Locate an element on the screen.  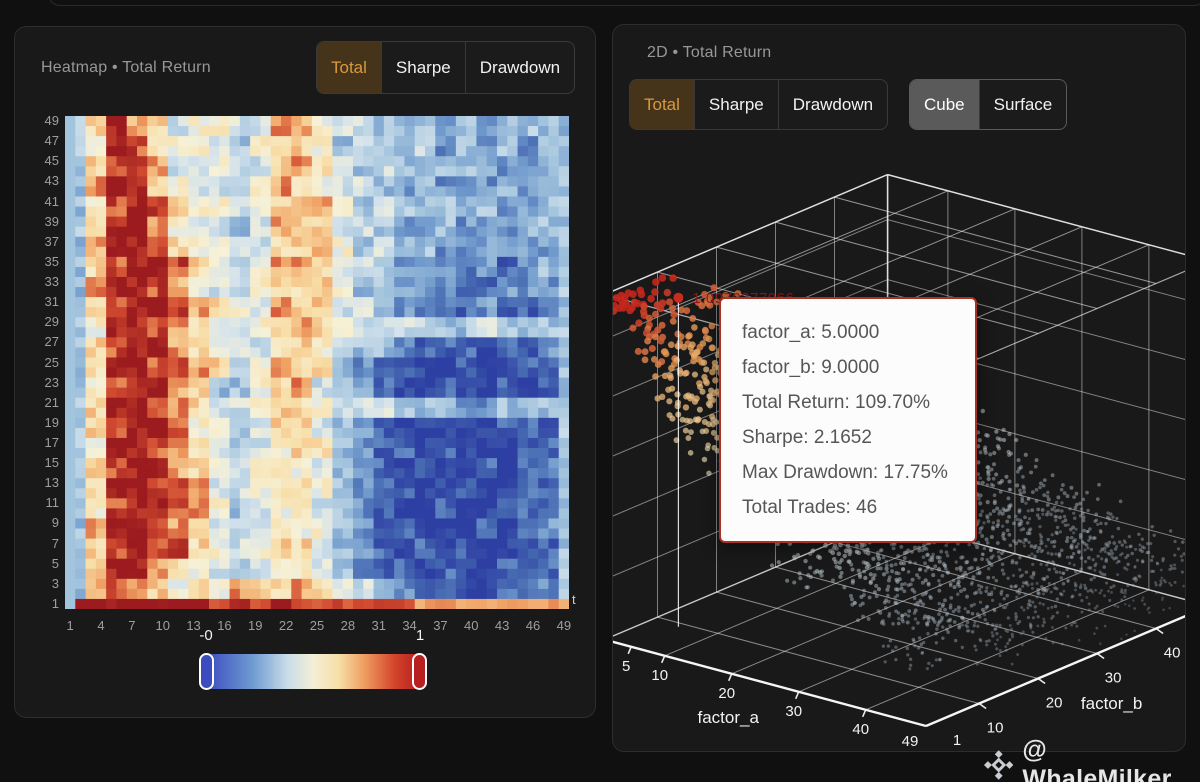
heatmap-y-tick: 49 is located at coordinates (51, 121).